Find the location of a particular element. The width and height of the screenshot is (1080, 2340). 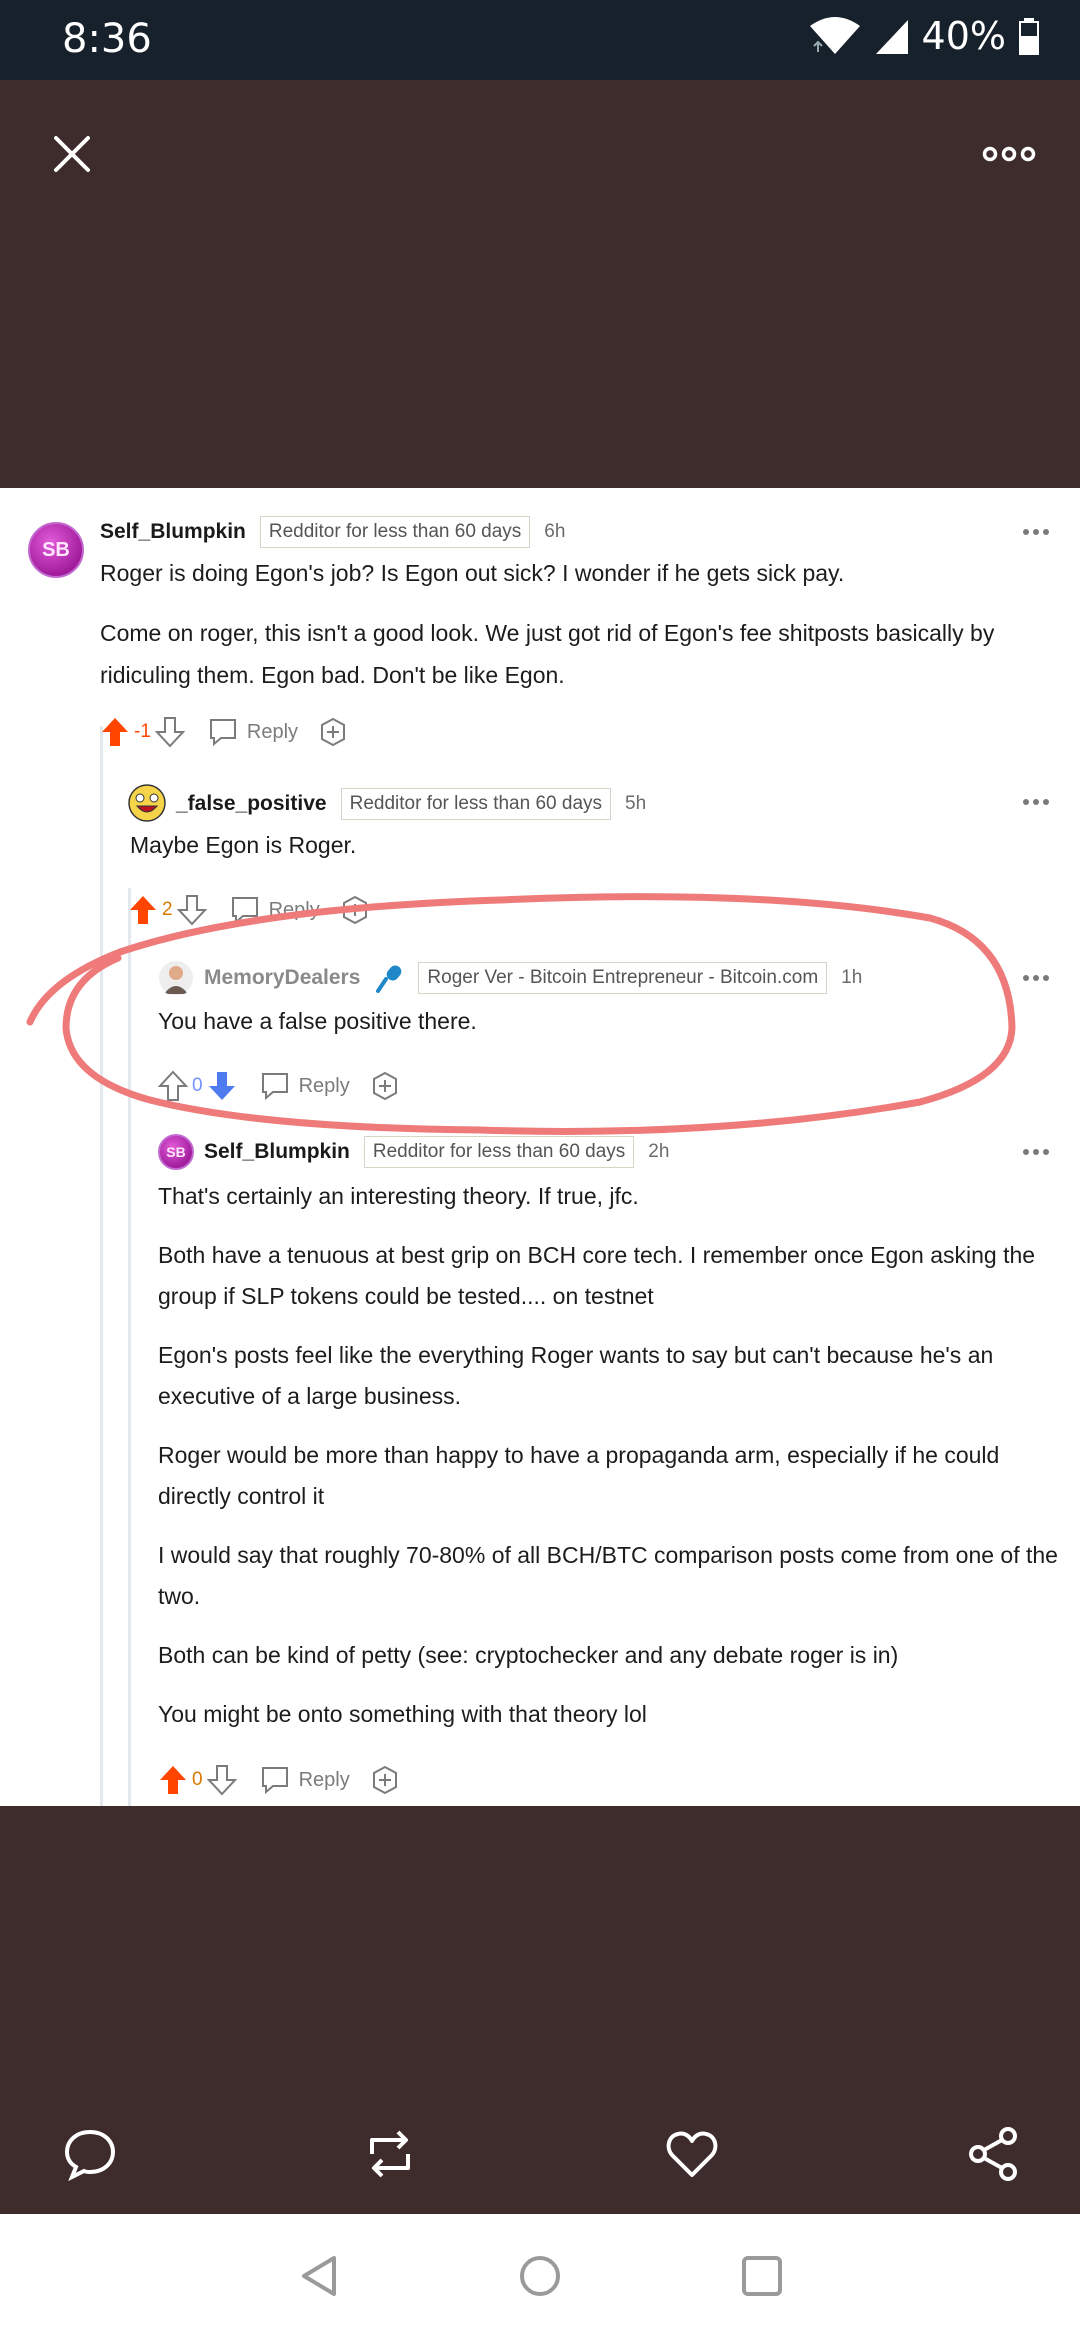

wifi-icon is located at coordinates (834, 35).